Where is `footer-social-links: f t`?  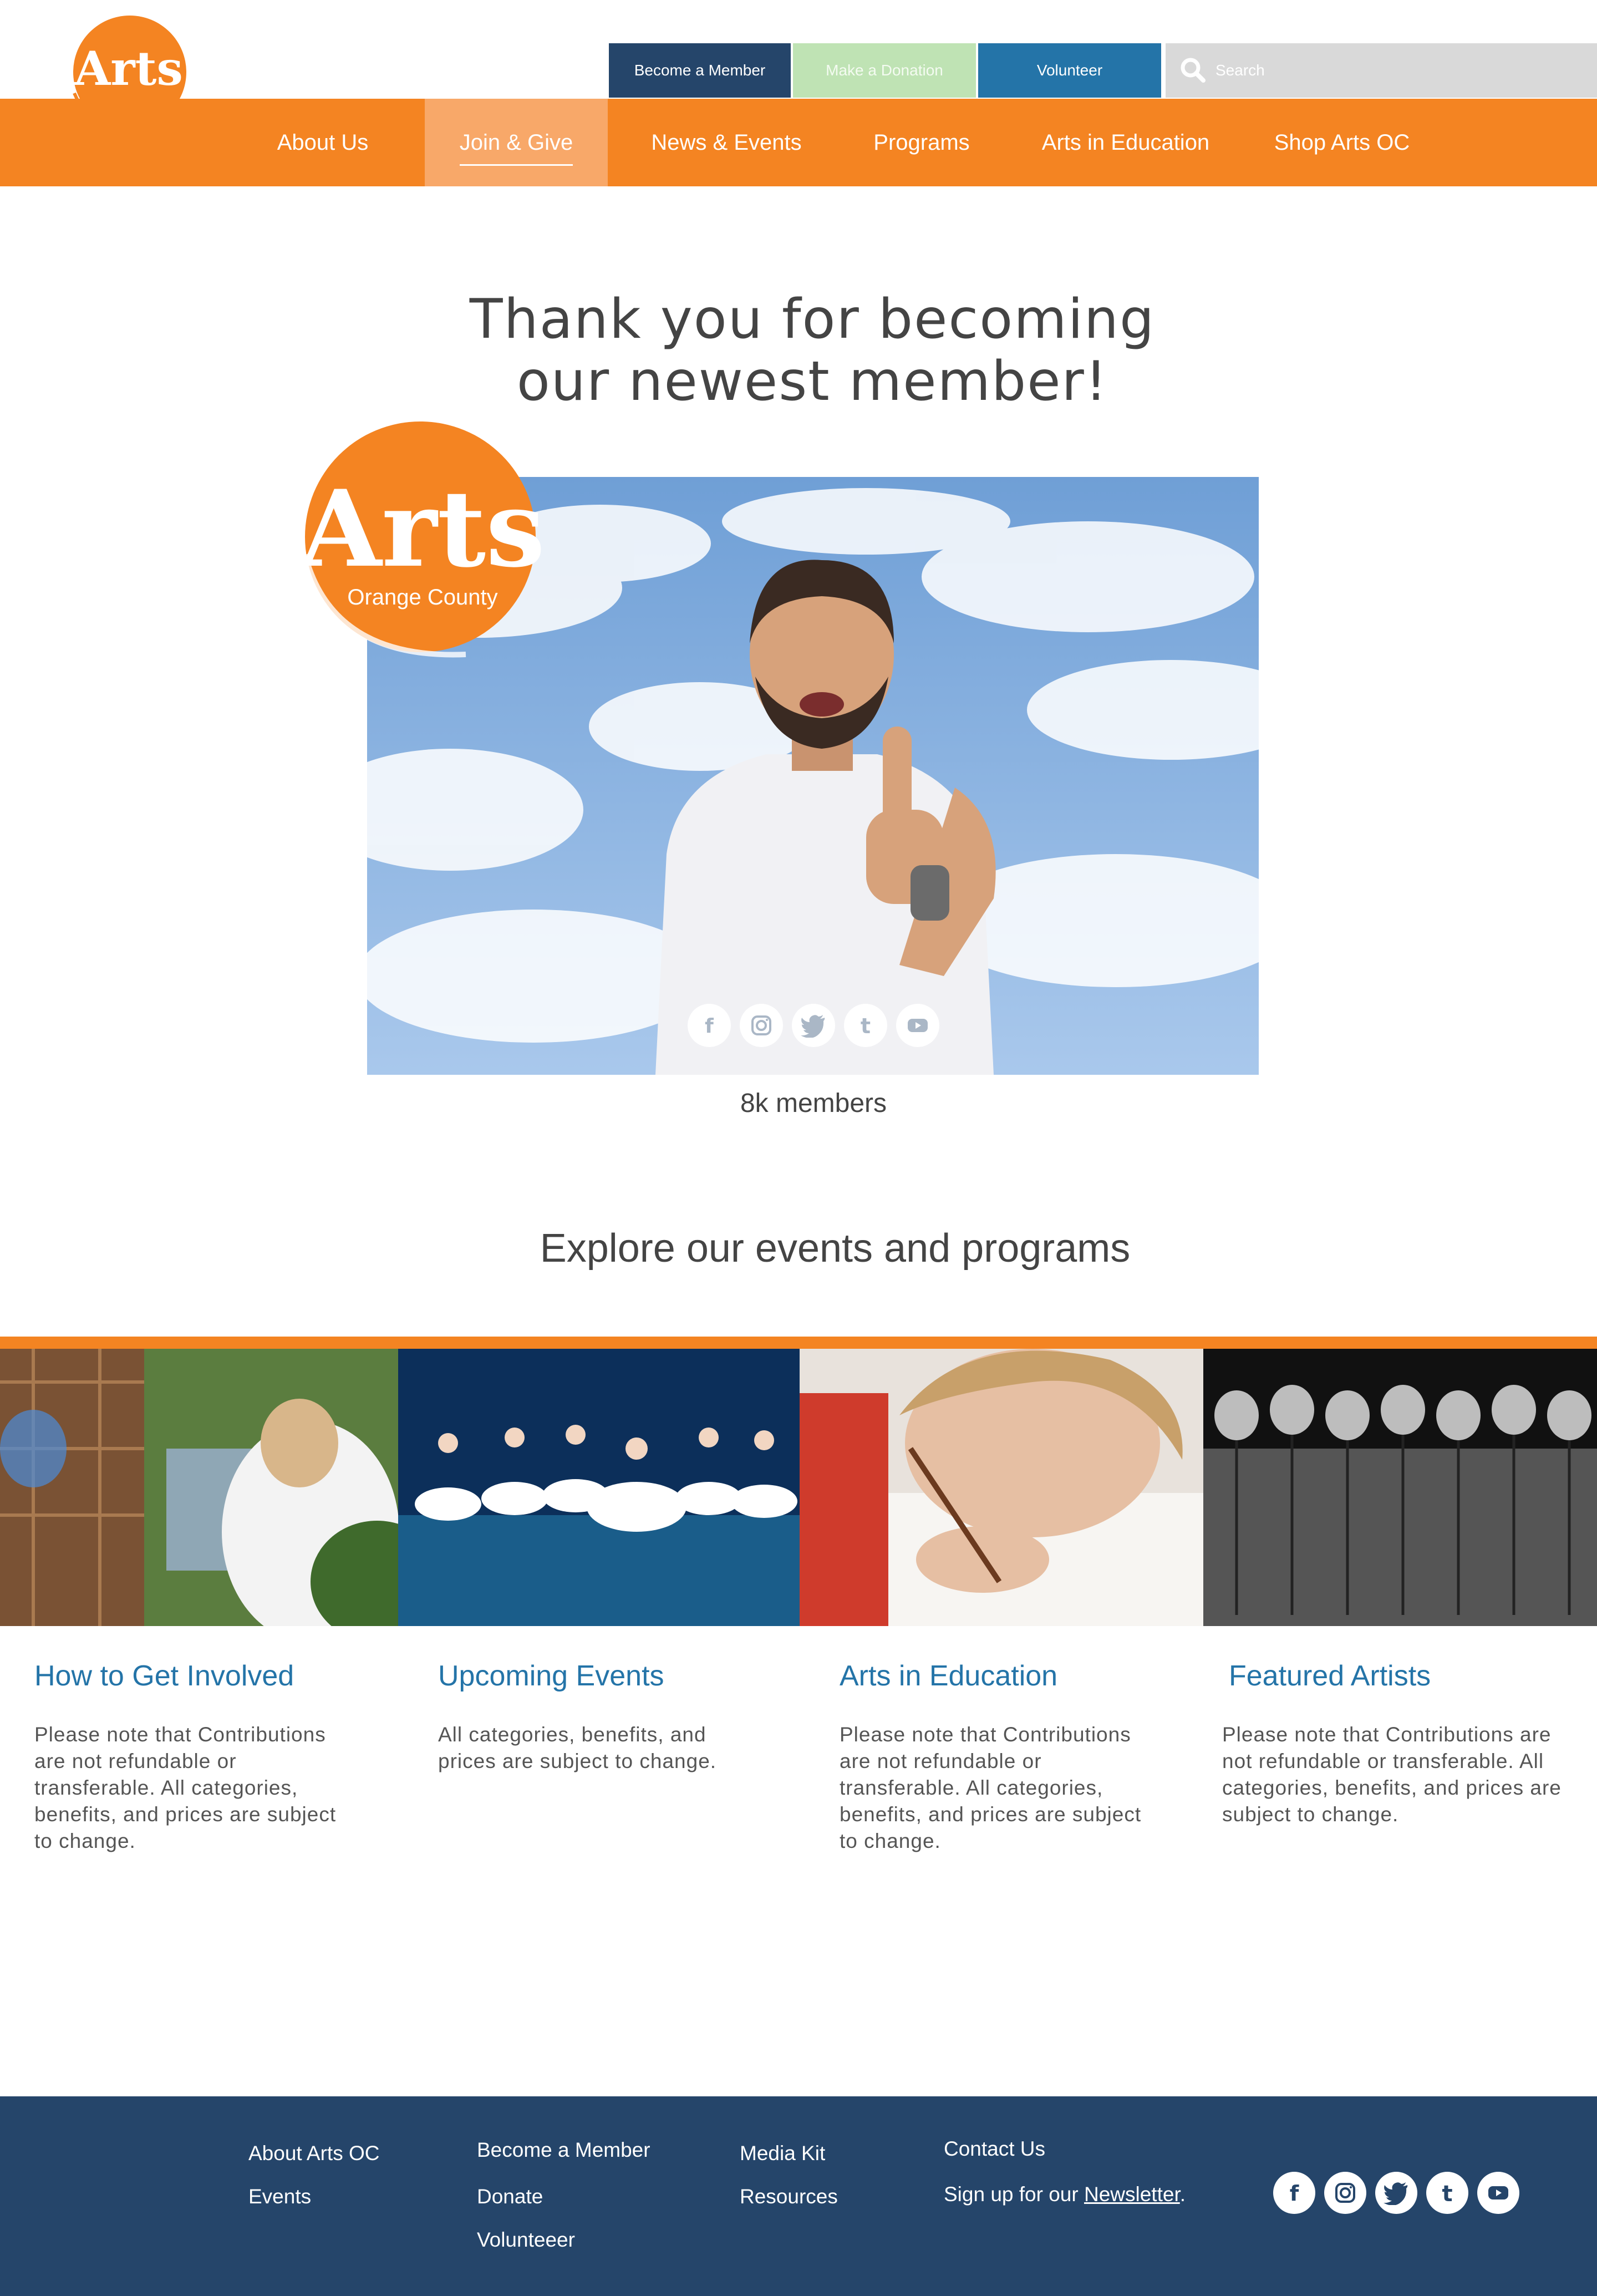 footer-social-links: f t is located at coordinates (1396, 2193).